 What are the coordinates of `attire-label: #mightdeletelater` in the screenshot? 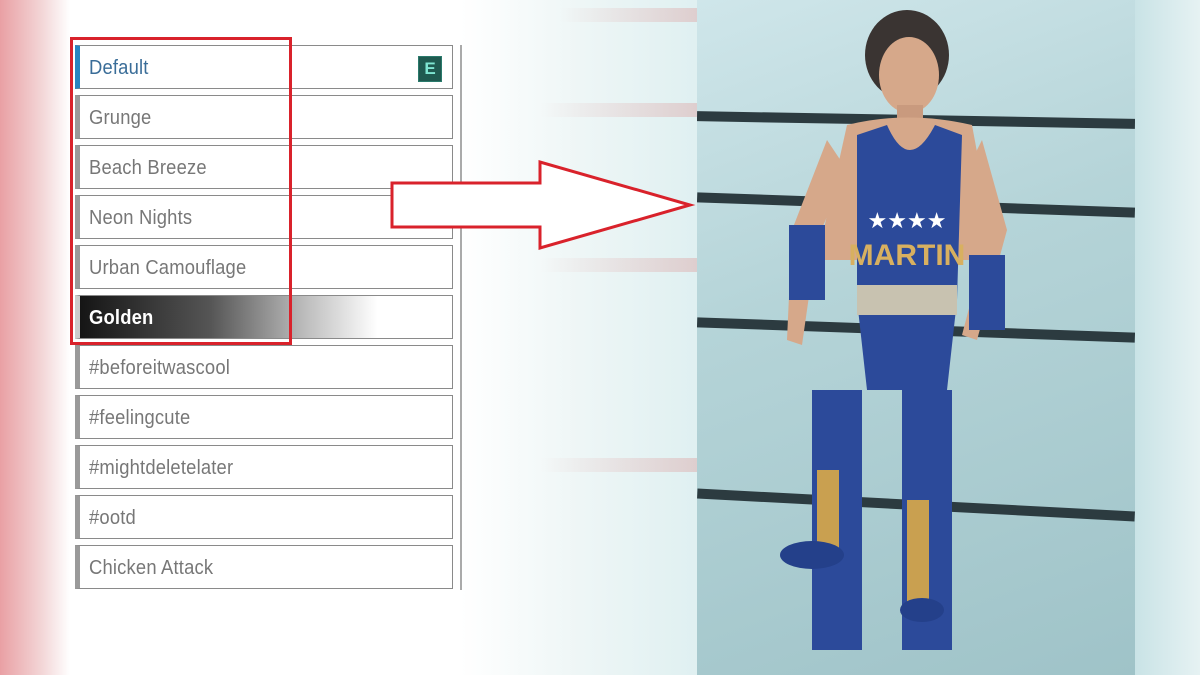 It's located at (161, 468).